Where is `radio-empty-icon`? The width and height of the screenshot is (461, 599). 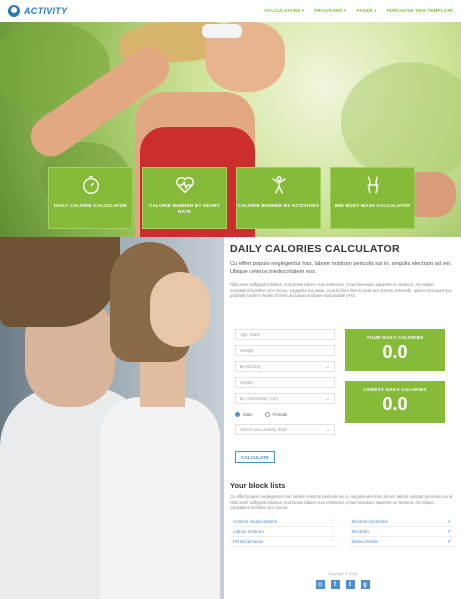
radio-empty-icon is located at coordinates (267, 414).